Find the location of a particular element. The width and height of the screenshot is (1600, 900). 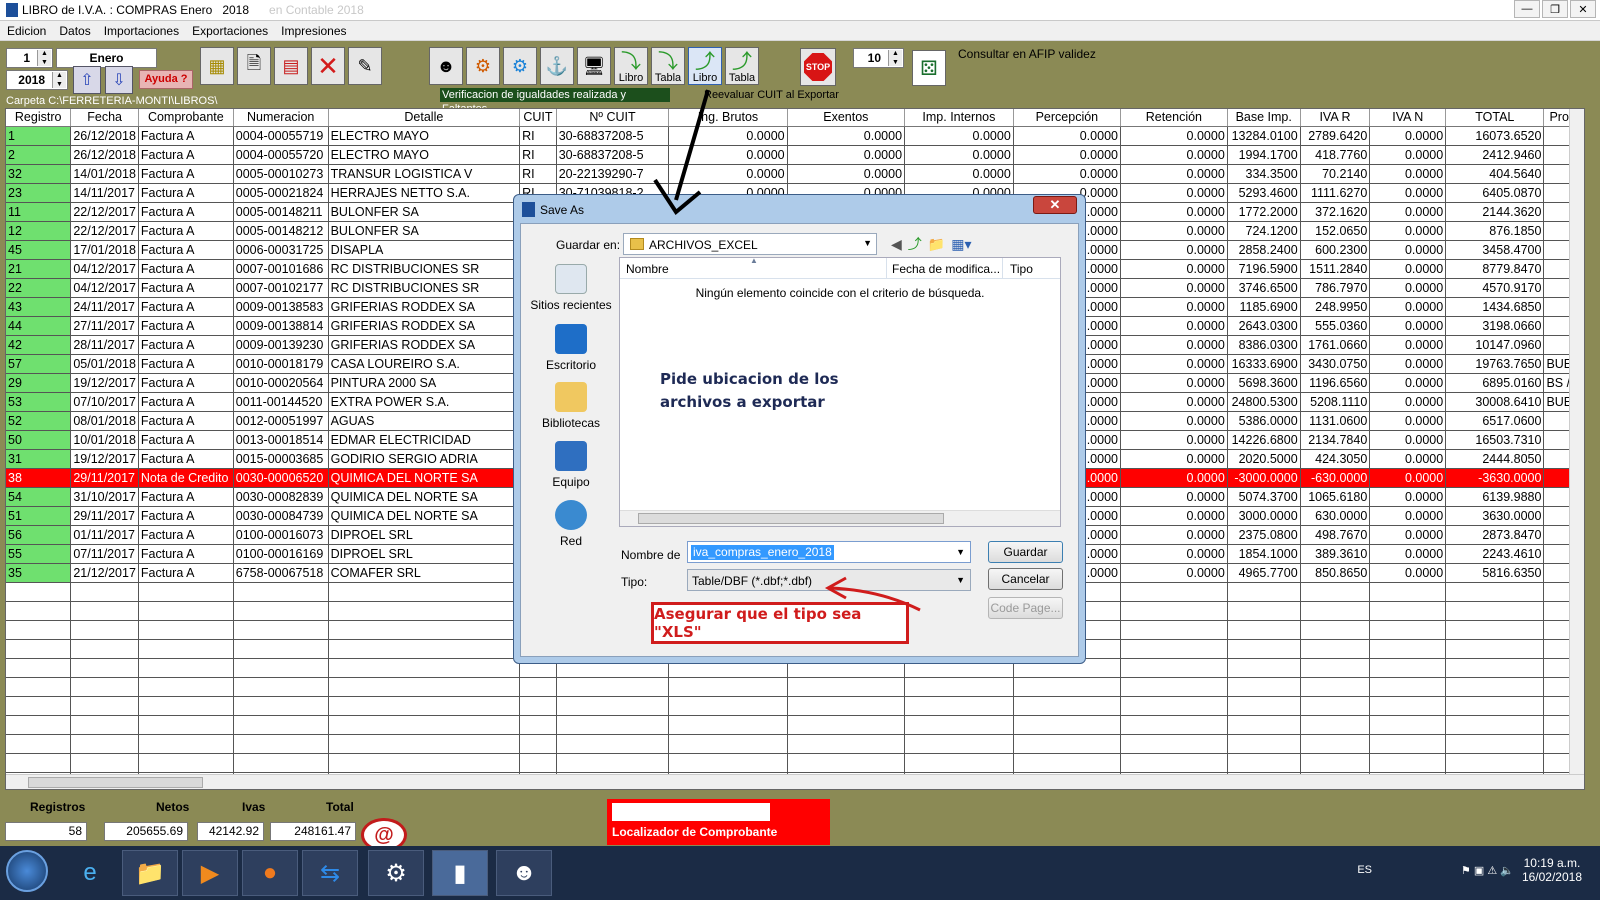

table-cell: 53 is located at coordinates (39, 402).